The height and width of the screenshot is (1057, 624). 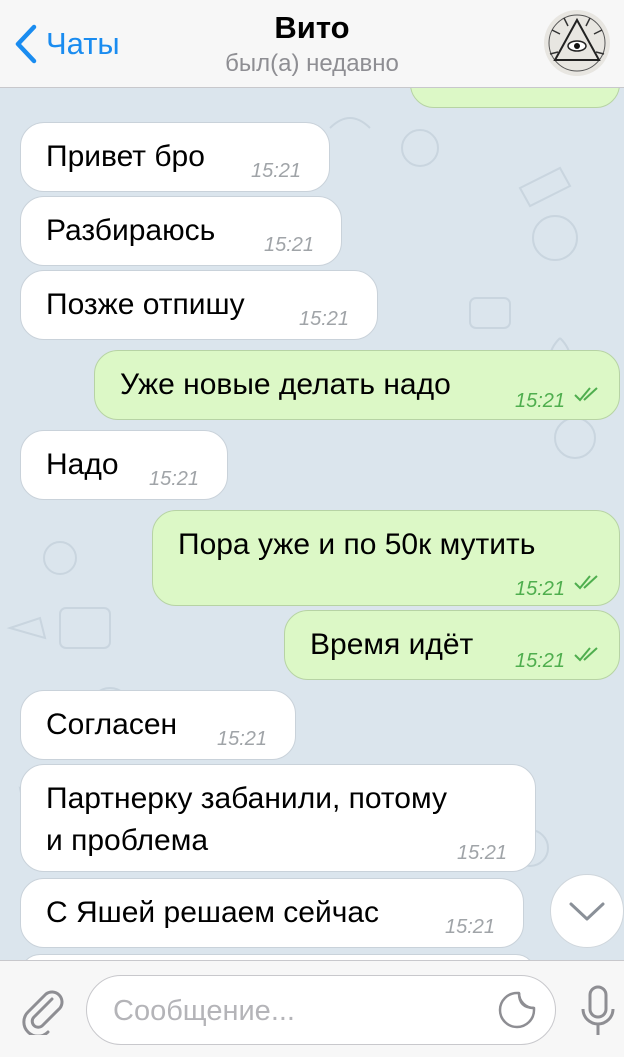 What do you see at coordinates (82, 464) in the screenshot?
I see `message-text: Надо` at bounding box center [82, 464].